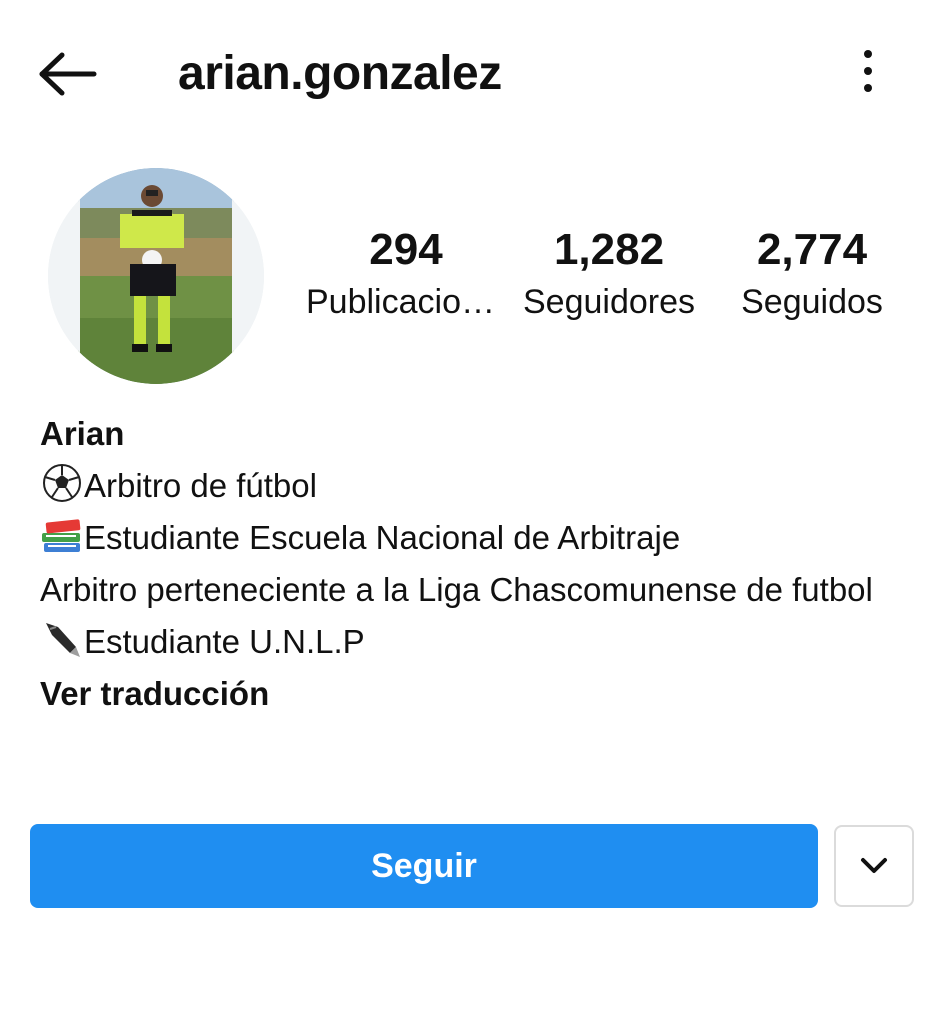  I want to click on followers-count: 1,282, so click(609, 249).